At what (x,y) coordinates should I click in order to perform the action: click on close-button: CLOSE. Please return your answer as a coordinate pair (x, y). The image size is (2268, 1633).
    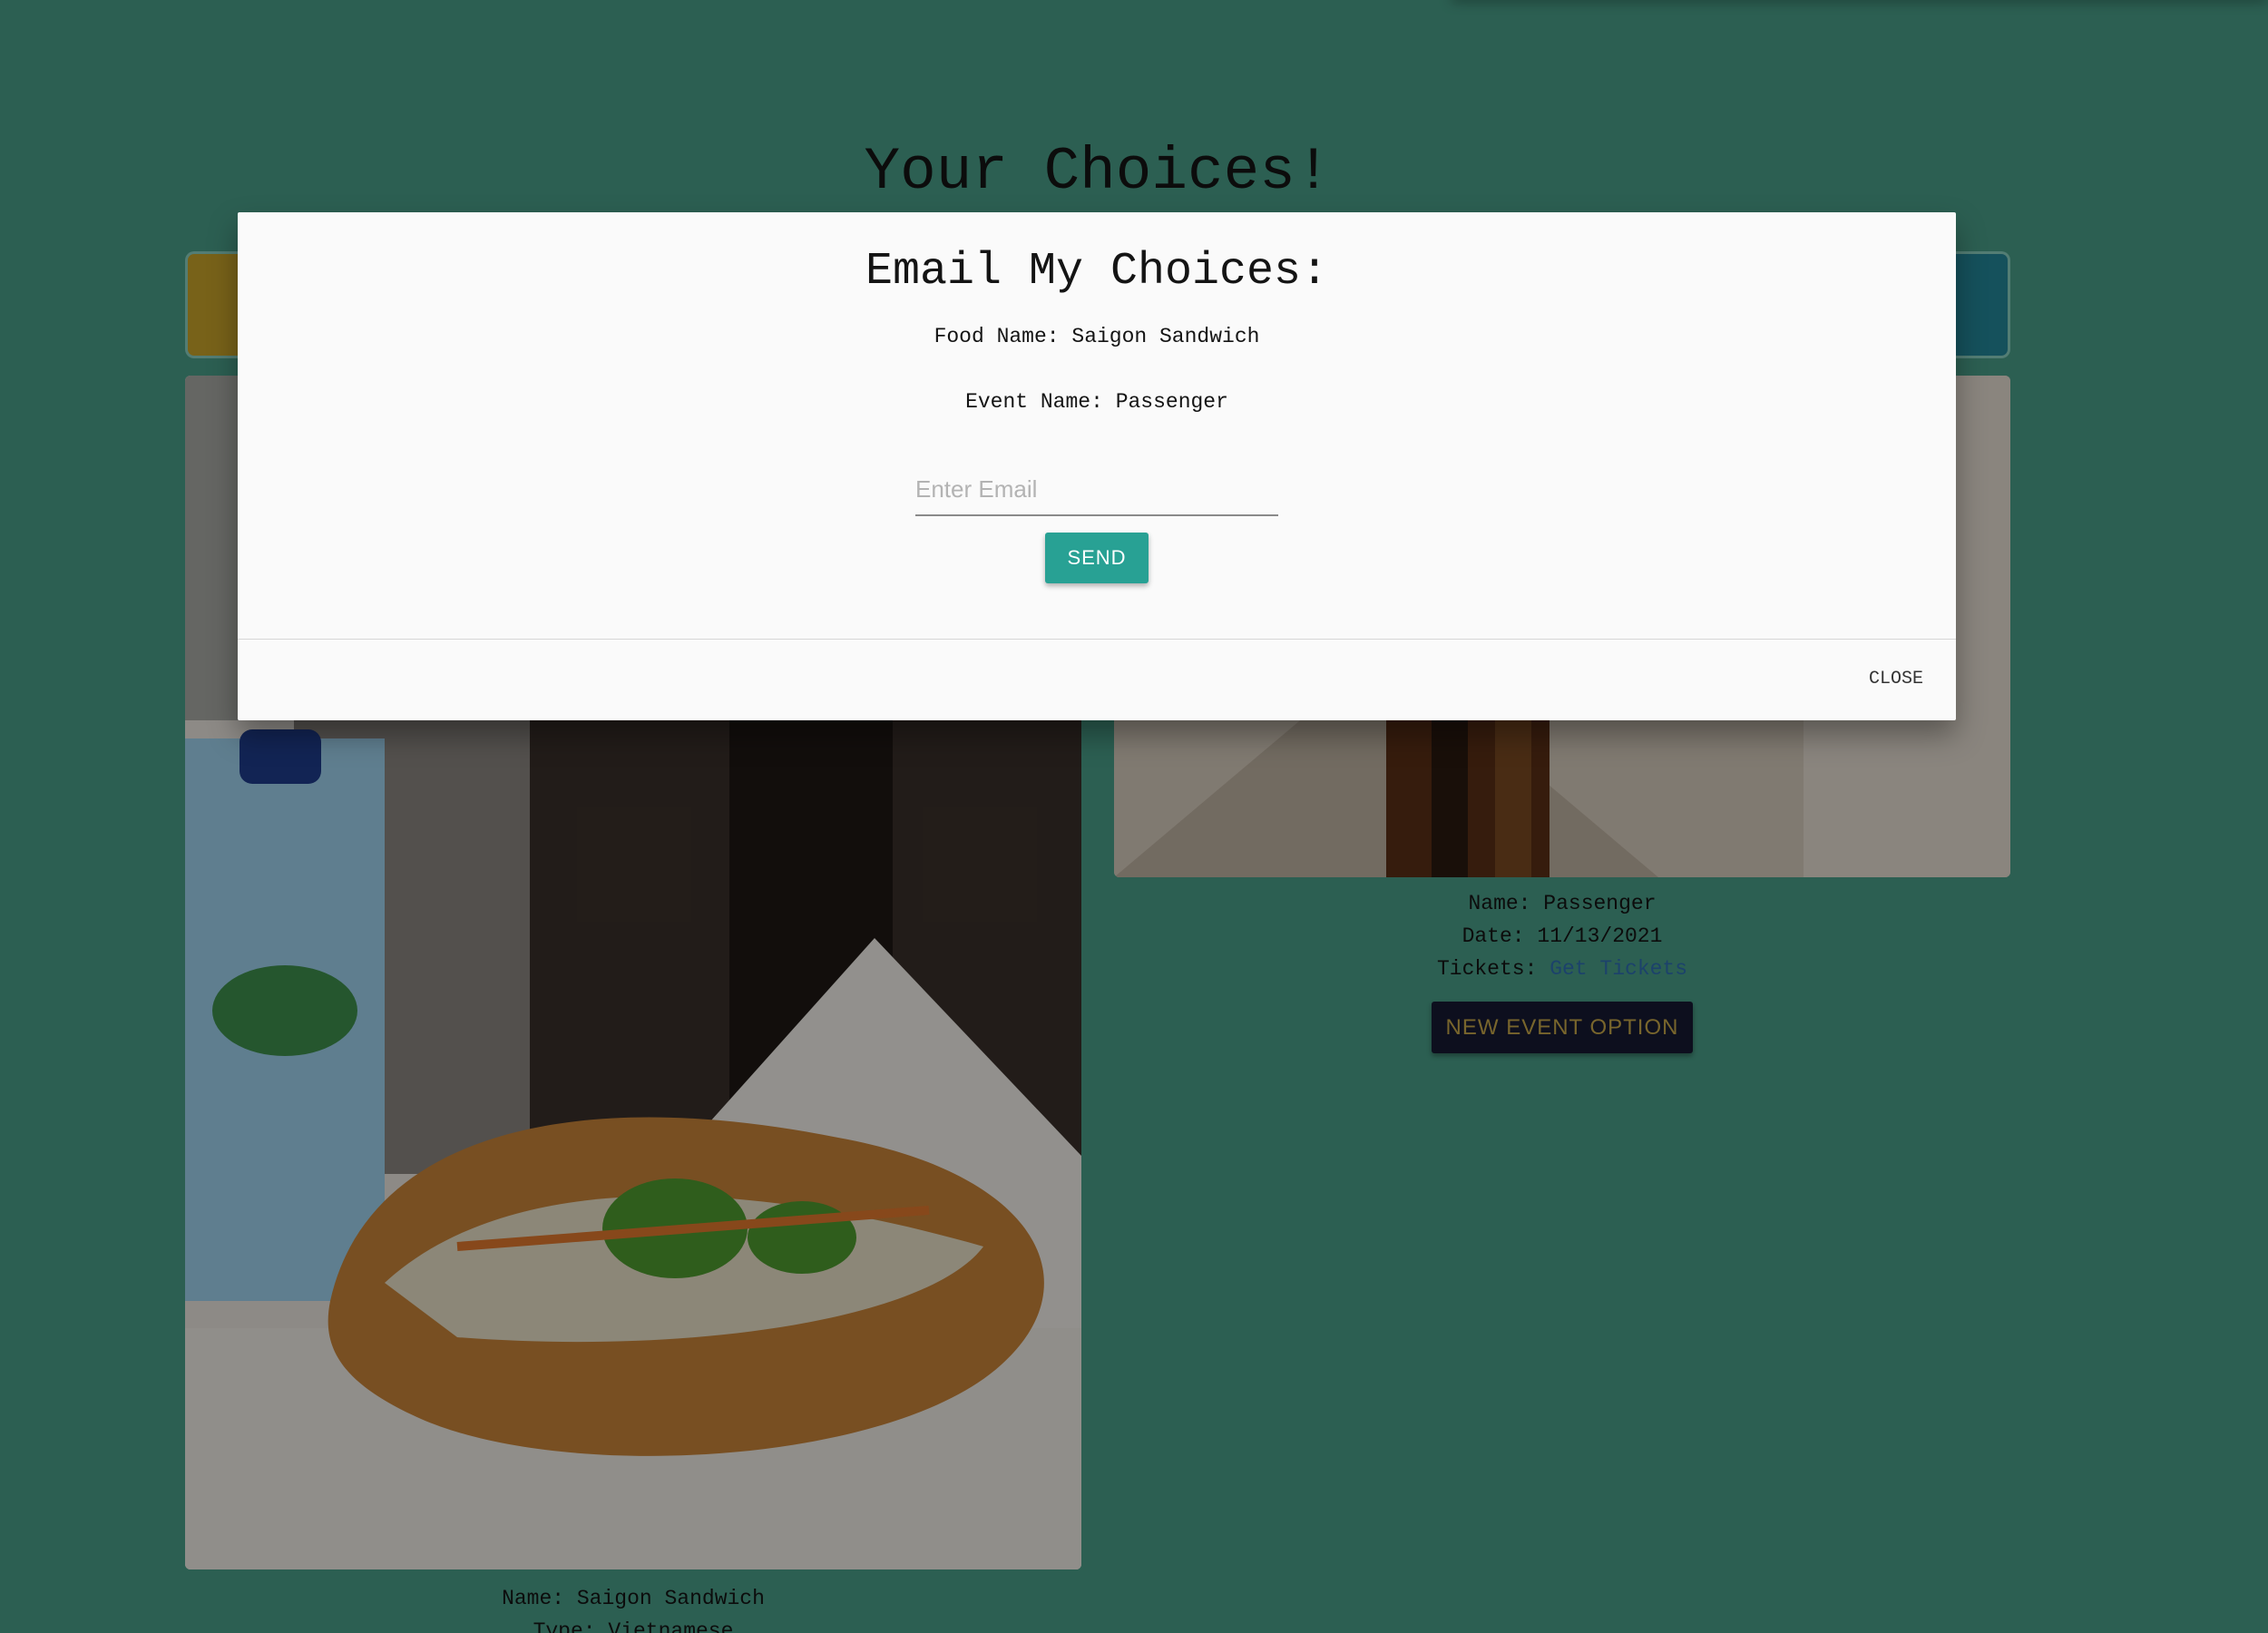
    Looking at the image, I should click on (1896, 679).